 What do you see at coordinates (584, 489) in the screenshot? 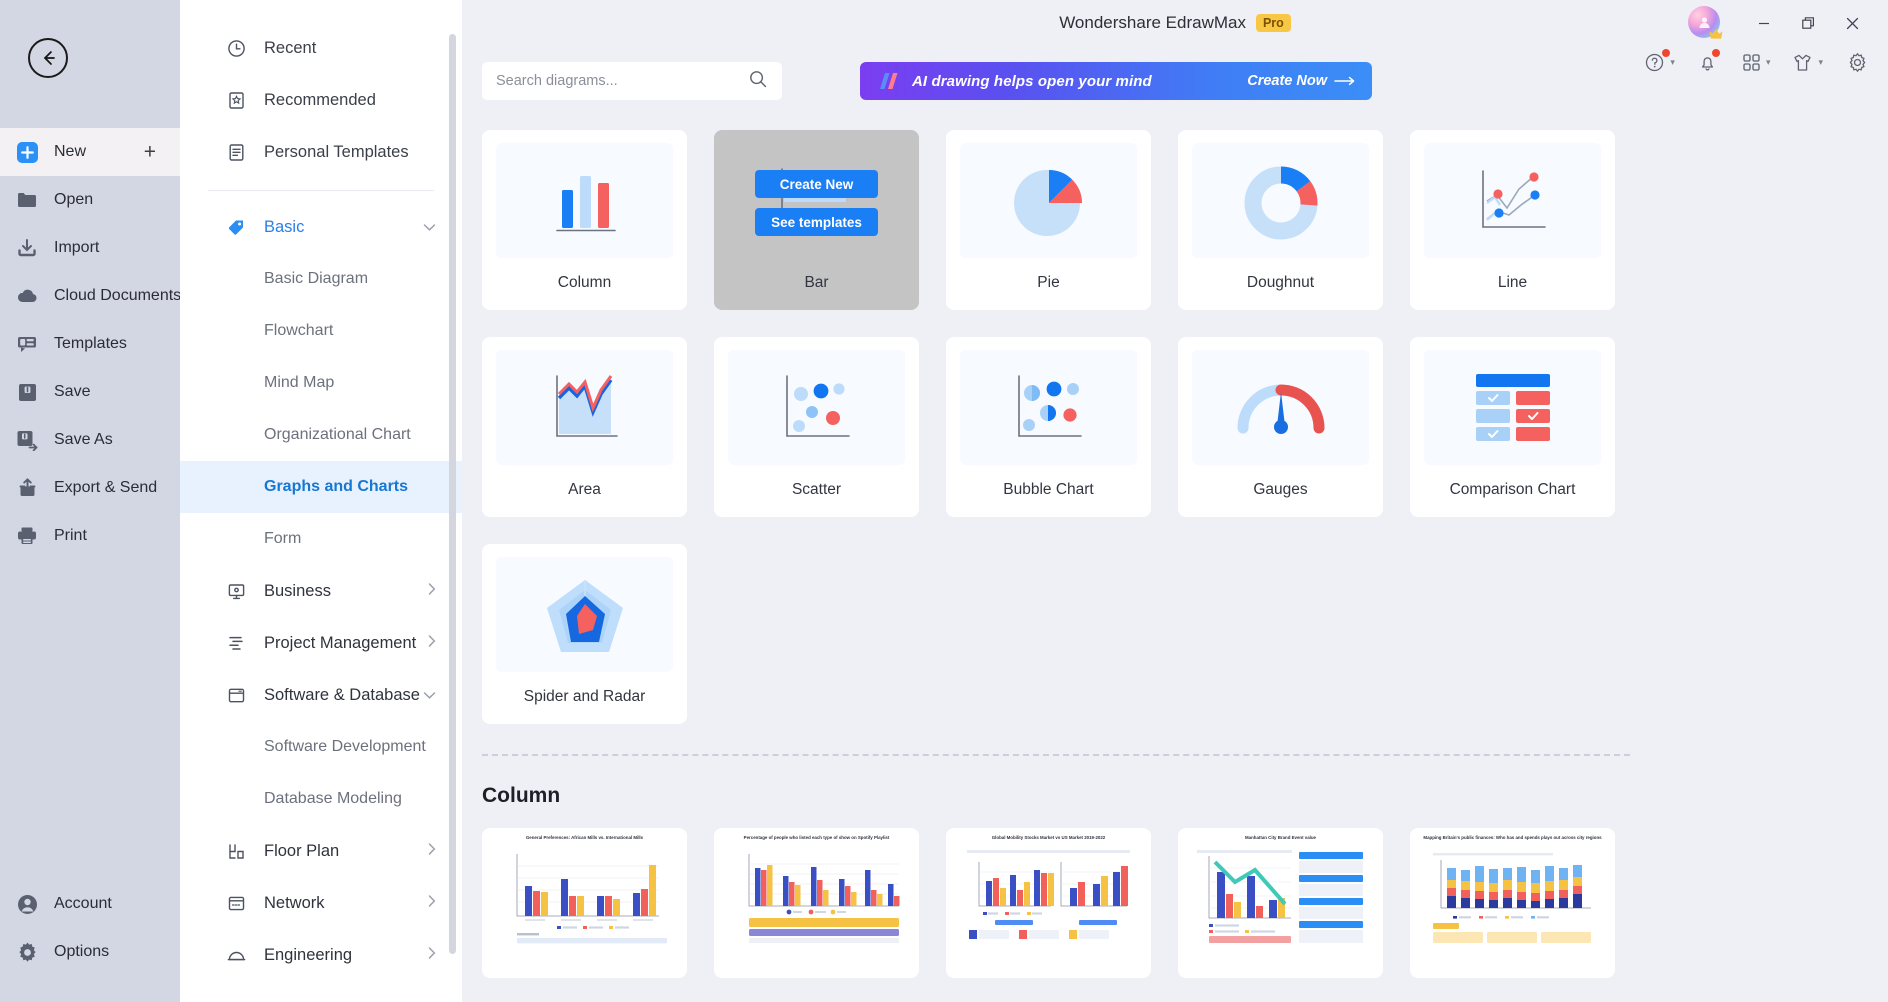
I see `card-label: Area` at bounding box center [584, 489].